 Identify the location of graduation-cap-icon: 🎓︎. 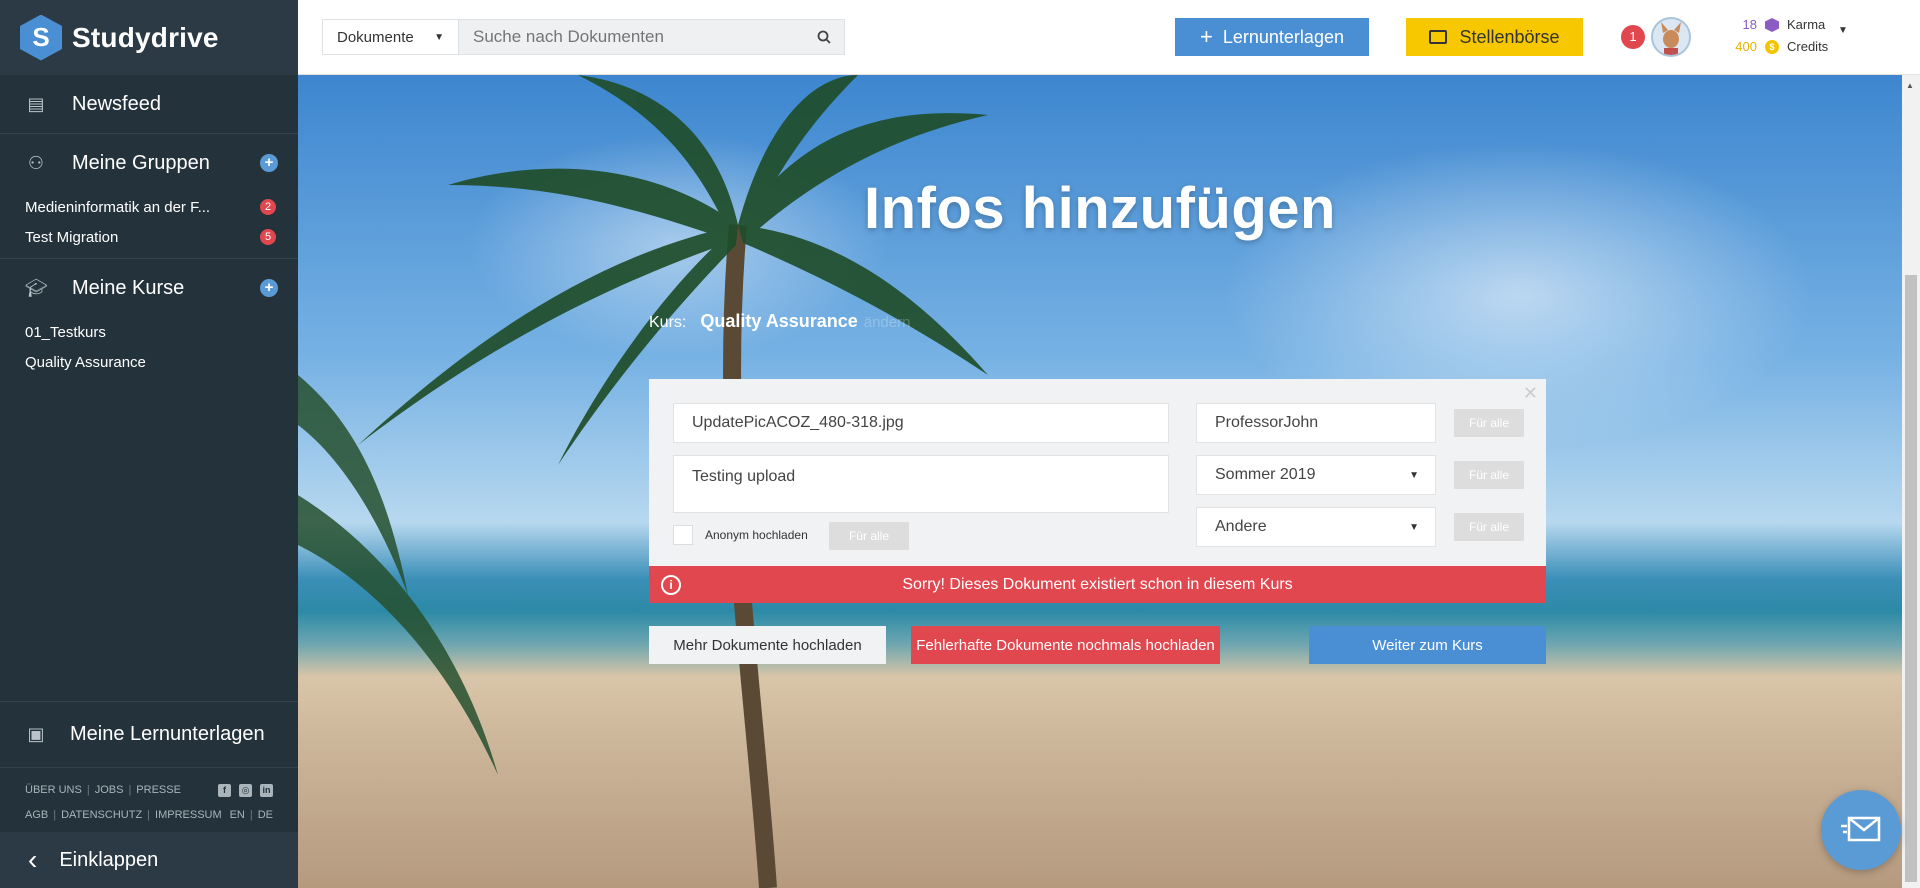
(36, 287).